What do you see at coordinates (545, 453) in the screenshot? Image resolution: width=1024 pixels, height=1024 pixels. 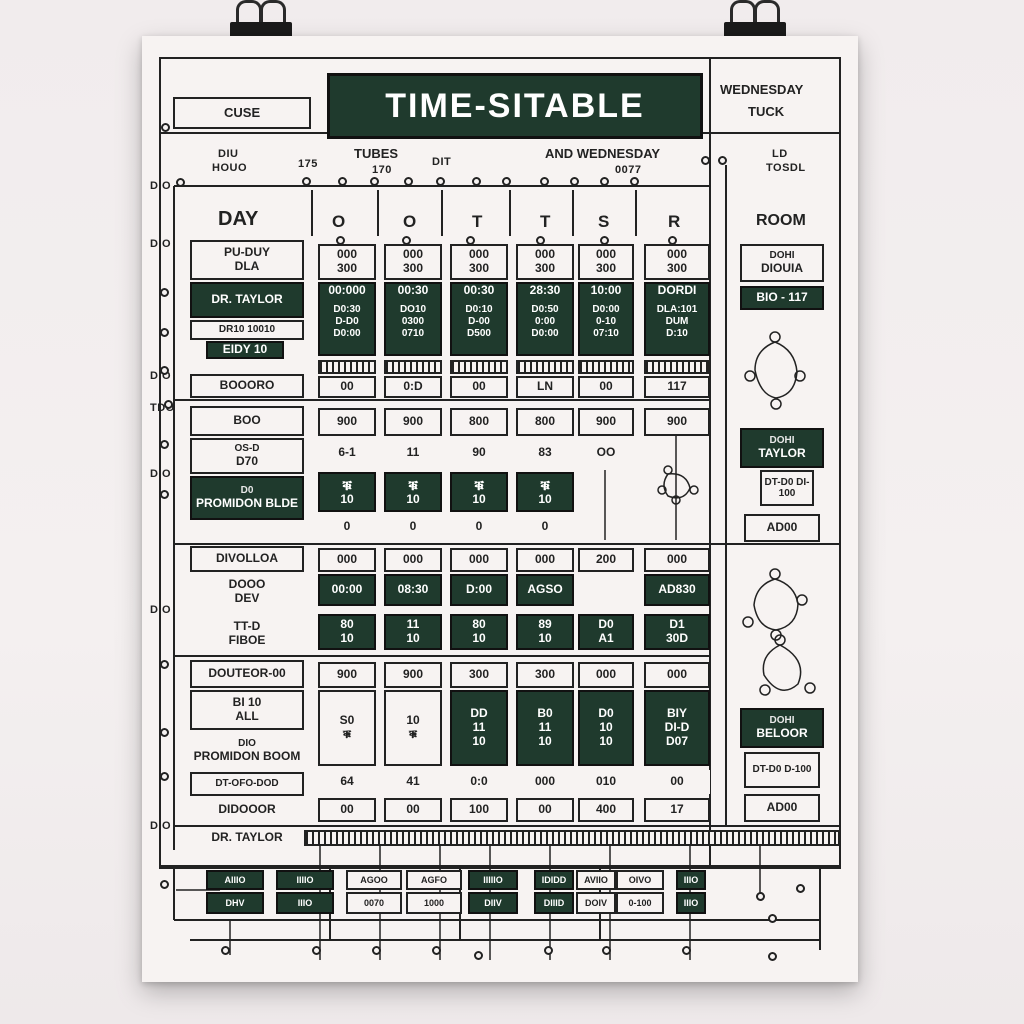 I see `schedule-cell: 83` at bounding box center [545, 453].